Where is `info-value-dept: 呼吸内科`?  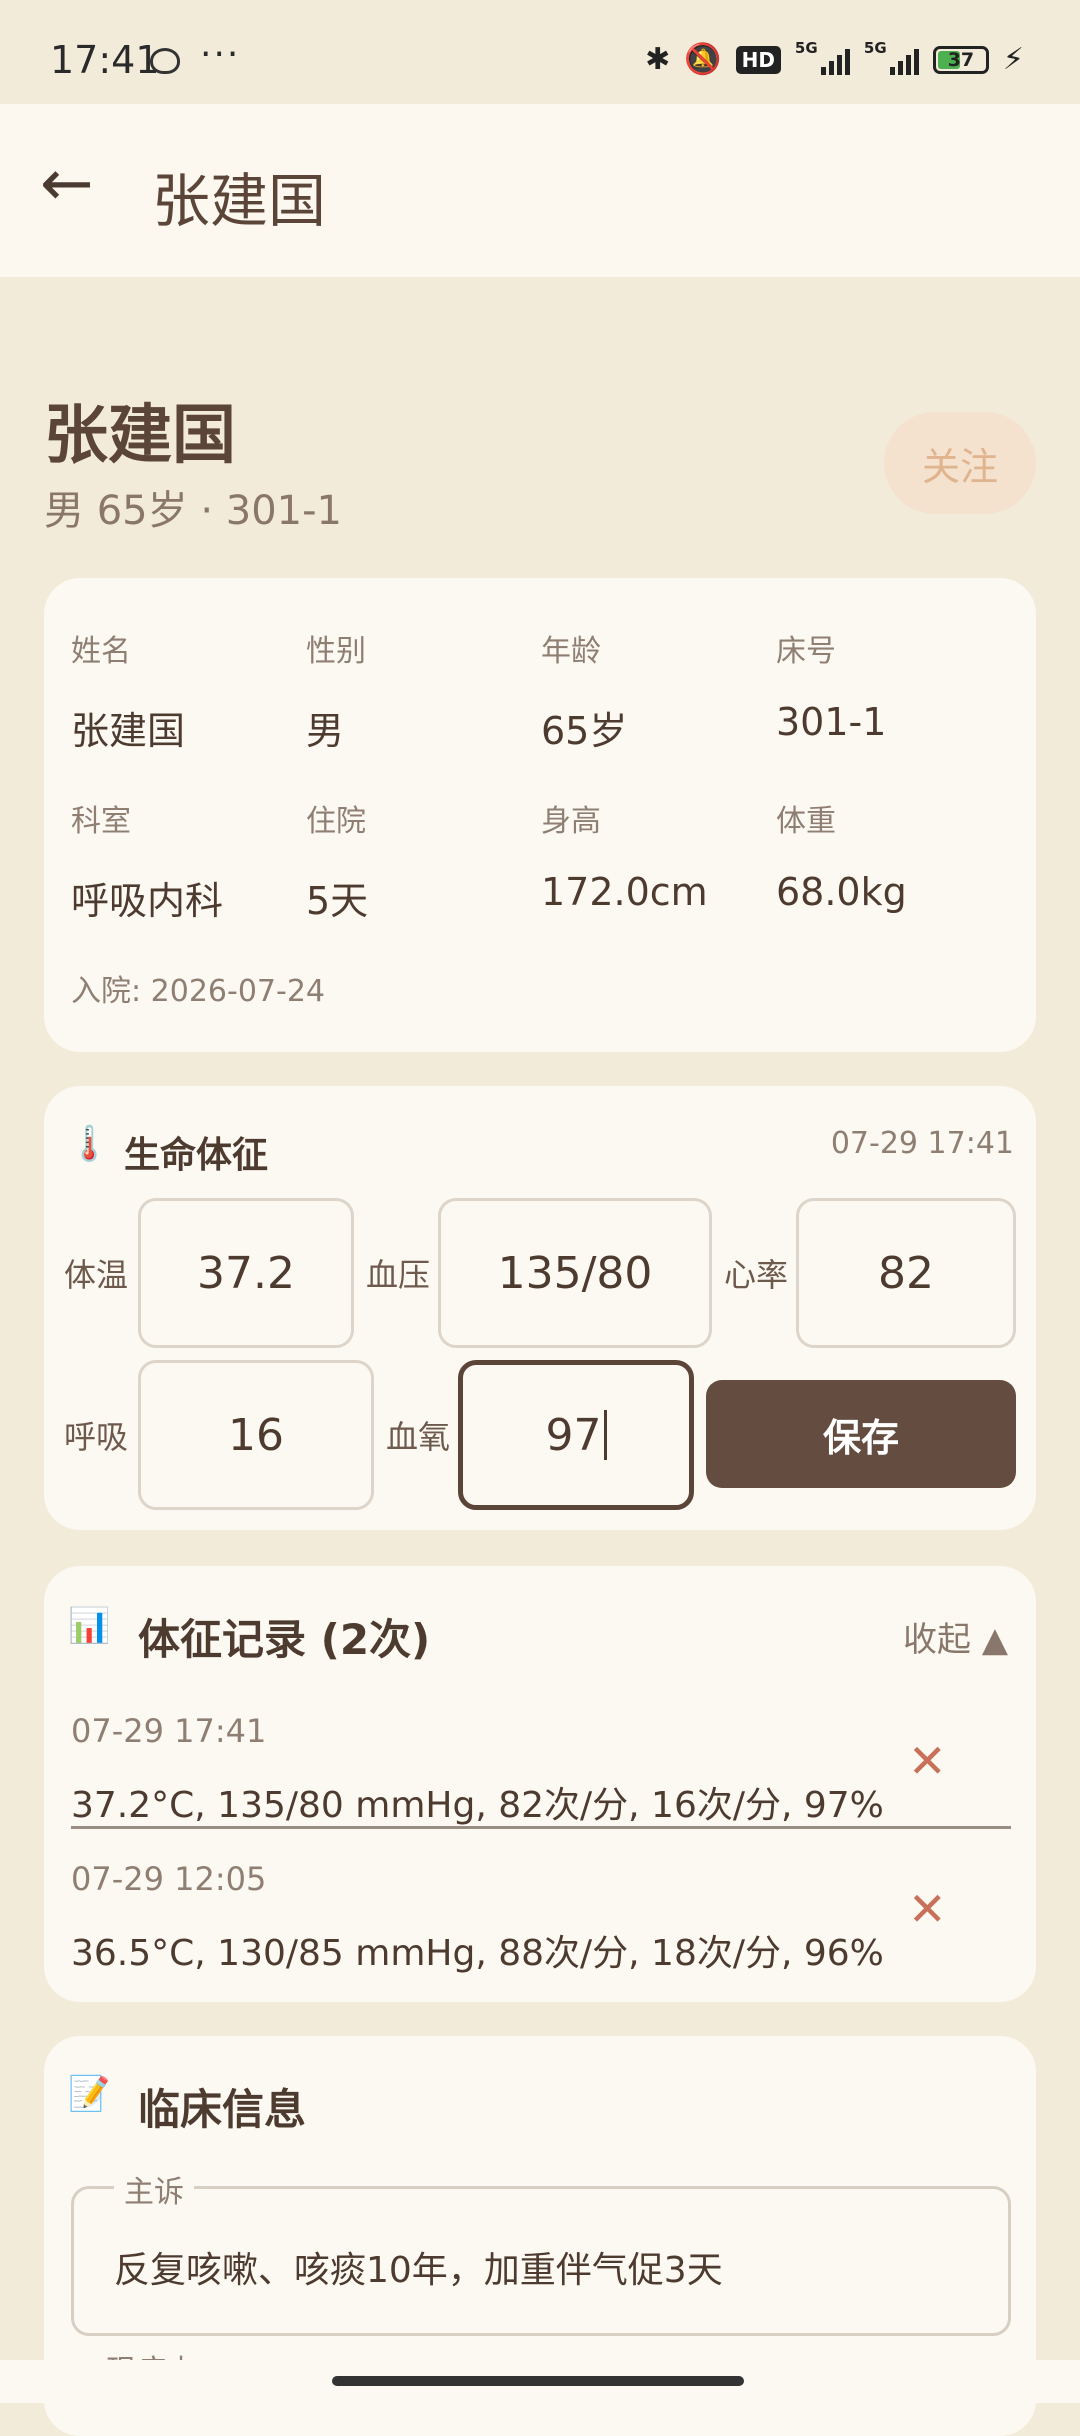
info-value-dept: 呼吸内科 is located at coordinates (147, 901).